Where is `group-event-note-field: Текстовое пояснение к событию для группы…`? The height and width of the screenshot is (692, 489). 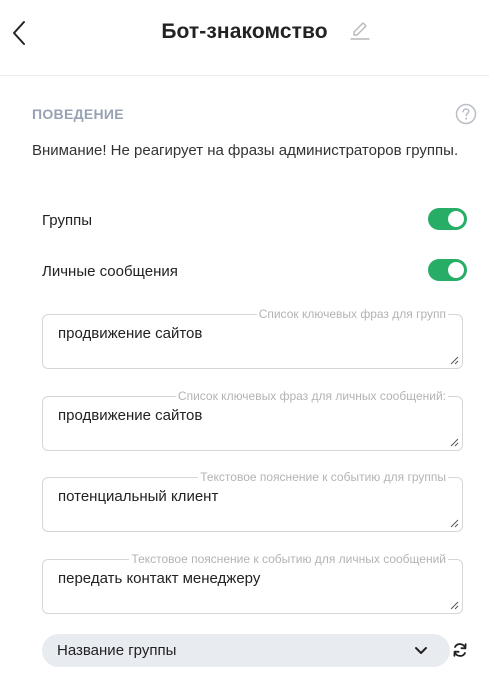 group-event-note-field: Текстовое пояснение к событию для группы… is located at coordinates (252, 501).